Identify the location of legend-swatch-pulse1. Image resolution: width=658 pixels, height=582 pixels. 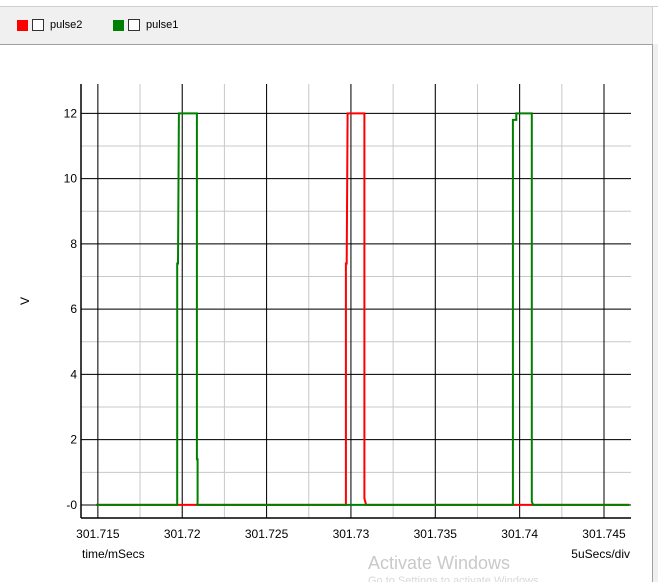
(118, 25).